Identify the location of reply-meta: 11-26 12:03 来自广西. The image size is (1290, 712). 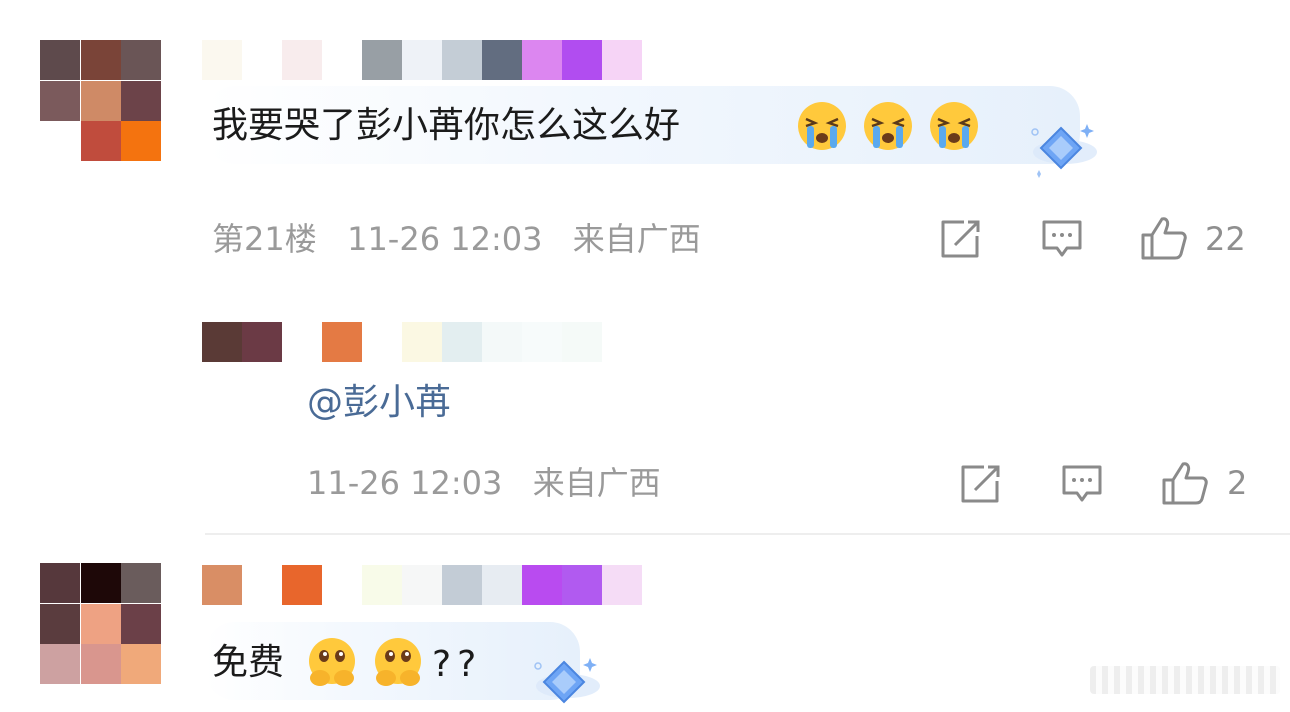
(484, 483).